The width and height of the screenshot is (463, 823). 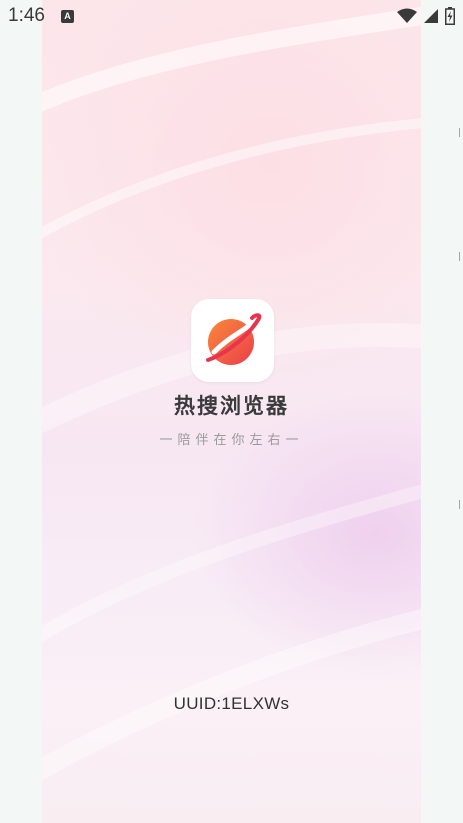 What do you see at coordinates (407, 15) in the screenshot?
I see `wifi-icon` at bounding box center [407, 15].